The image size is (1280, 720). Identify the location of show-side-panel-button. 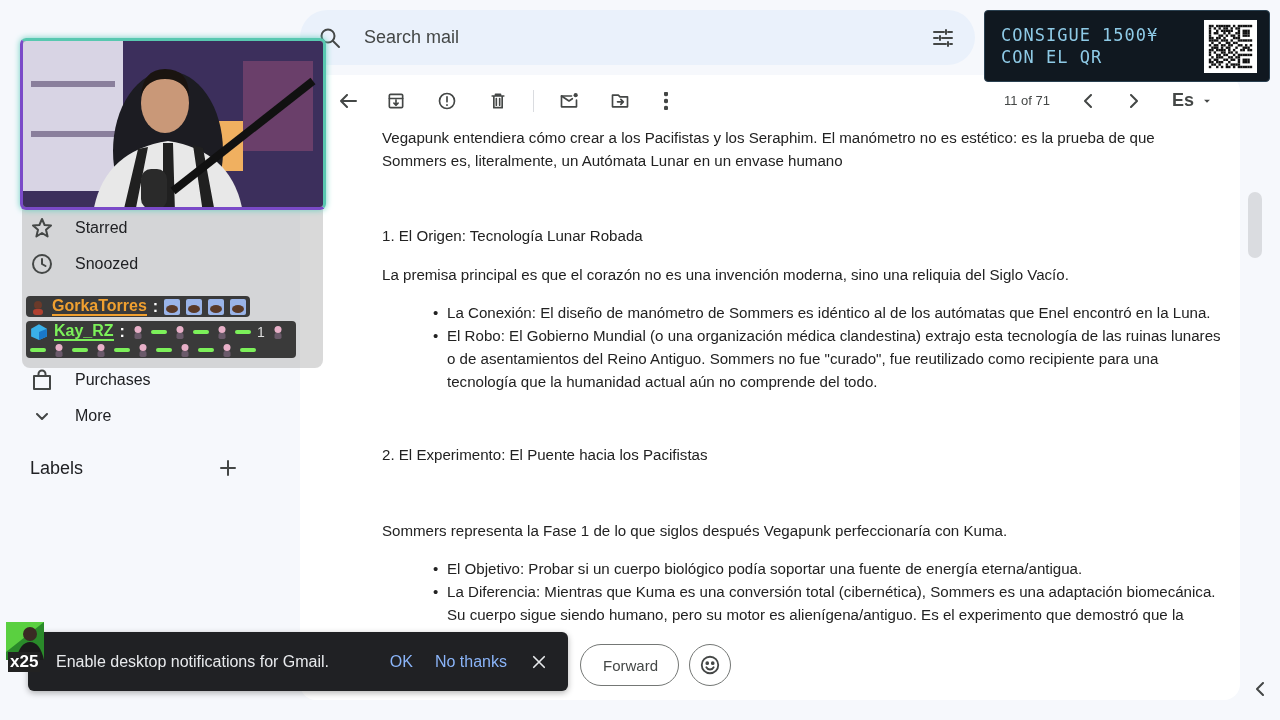
(1260, 689).